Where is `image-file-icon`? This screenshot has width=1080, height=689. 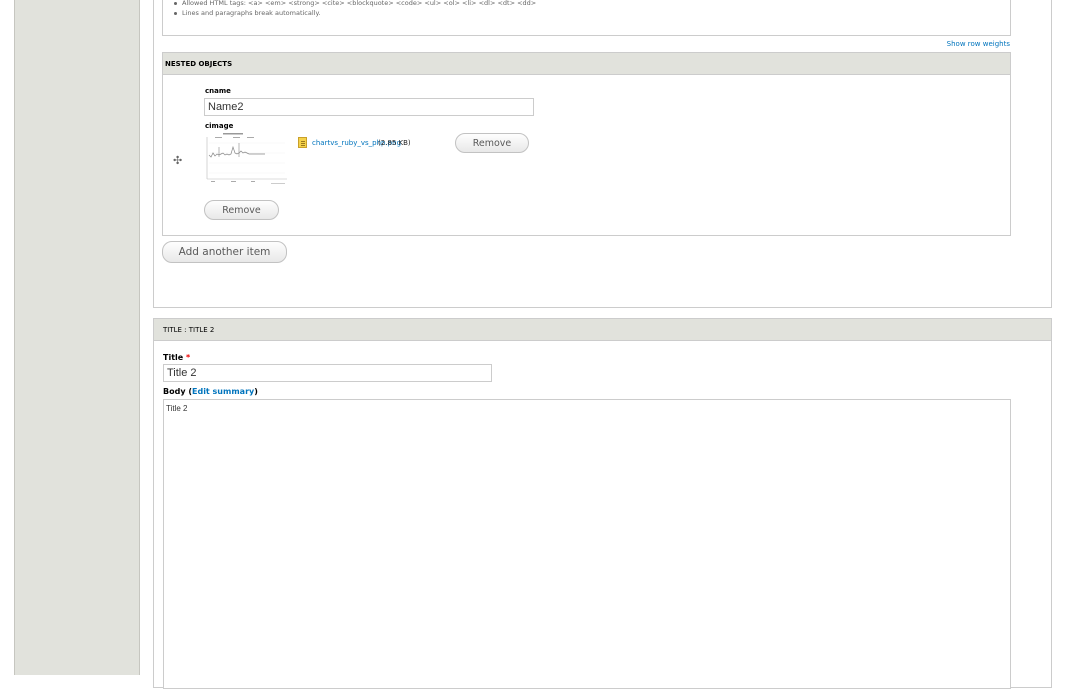
image-file-icon is located at coordinates (302, 142).